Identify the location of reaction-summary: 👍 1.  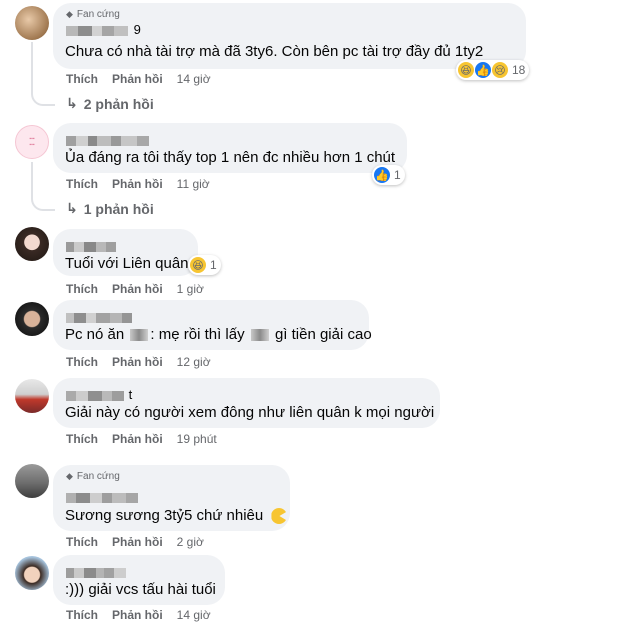
(388, 175).